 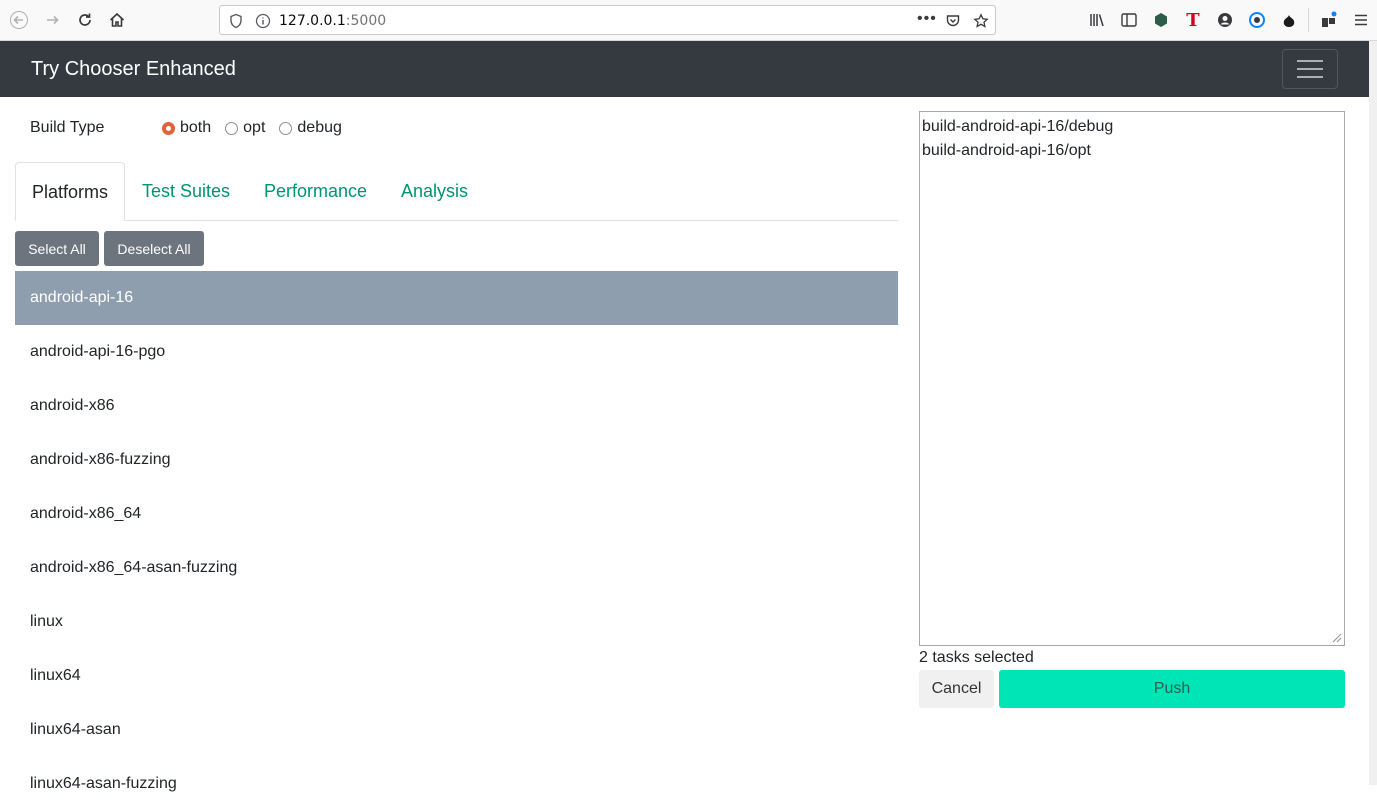 What do you see at coordinates (70, 191) in the screenshot?
I see `tab-platforms: Platforms` at bounding box center [70, 191].